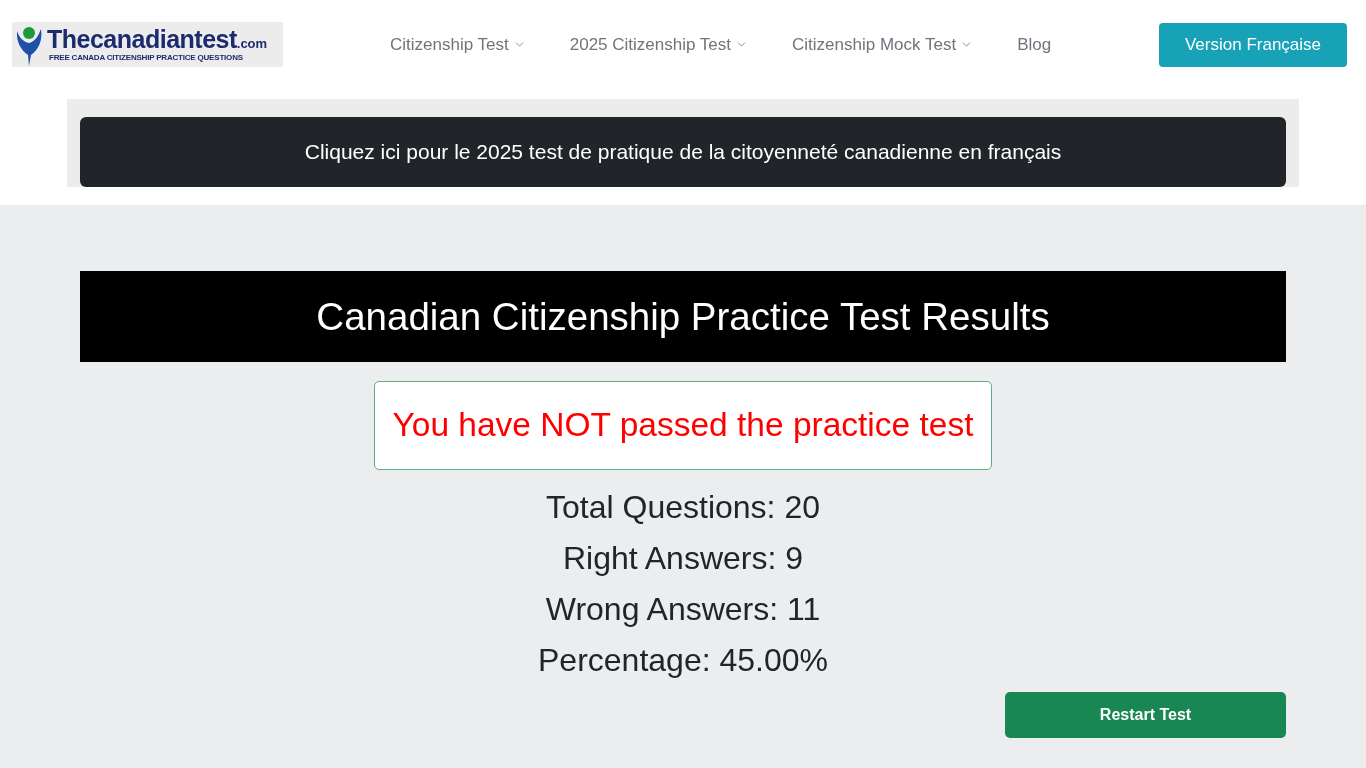 This screenshot has width=1366, height=768. What do you see at coordinates (883, 44) in the screenshot?
I see `nav-link: Citizenship Mock Test` at bounding box center [883, 44].